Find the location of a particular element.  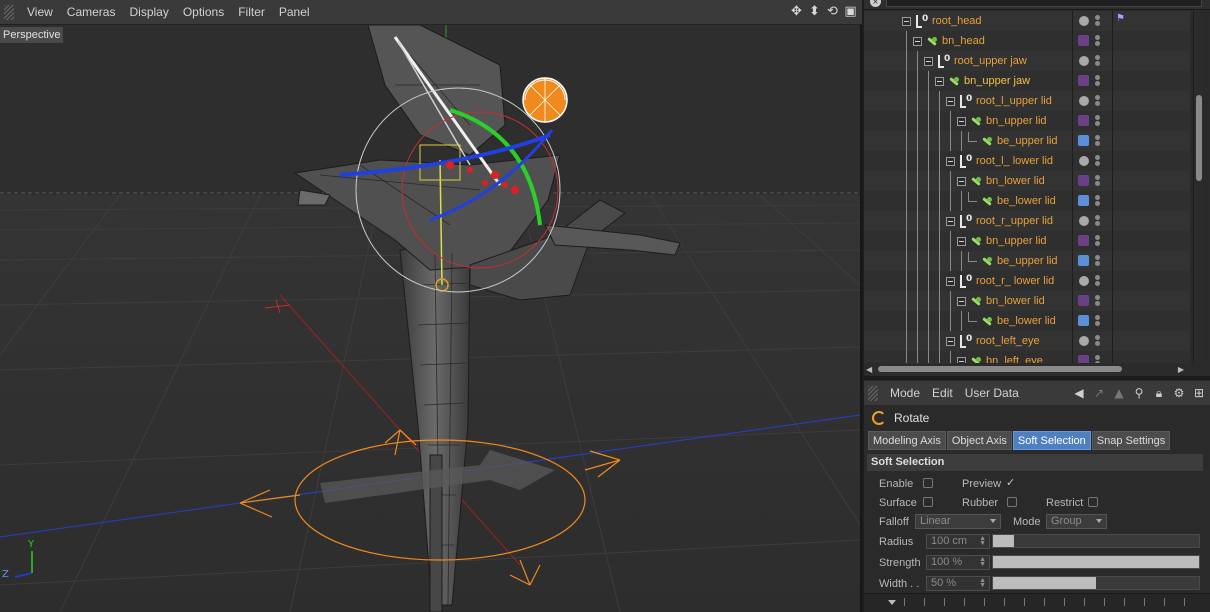

preview-checkbox: ✓ is located at coordinates (1010, 482).